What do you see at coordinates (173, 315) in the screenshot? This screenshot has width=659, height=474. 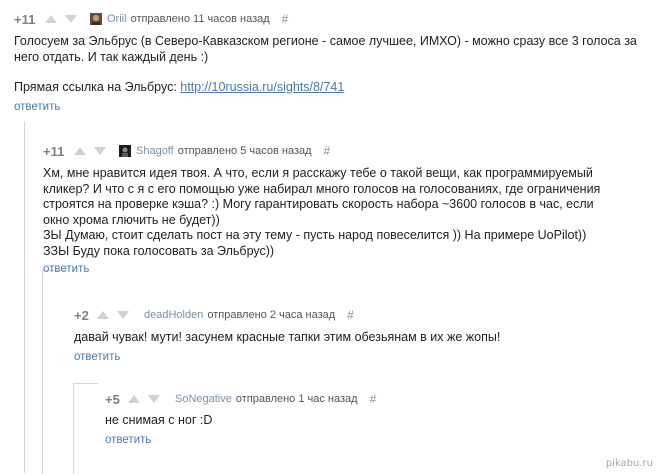 I see `comment-author: deadHolden` at bounding box center [173, 315].